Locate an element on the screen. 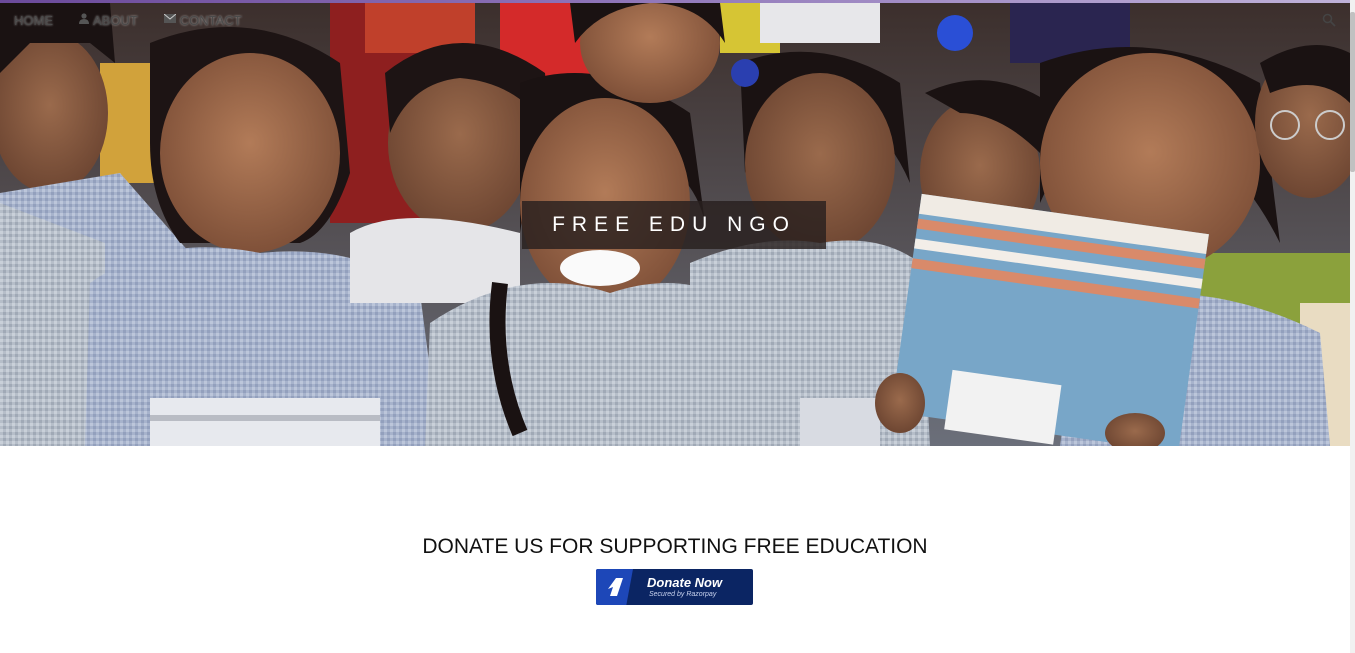  donate-now-button: Donate Now Secured by Razorpay is located at coordinates (674, 587).